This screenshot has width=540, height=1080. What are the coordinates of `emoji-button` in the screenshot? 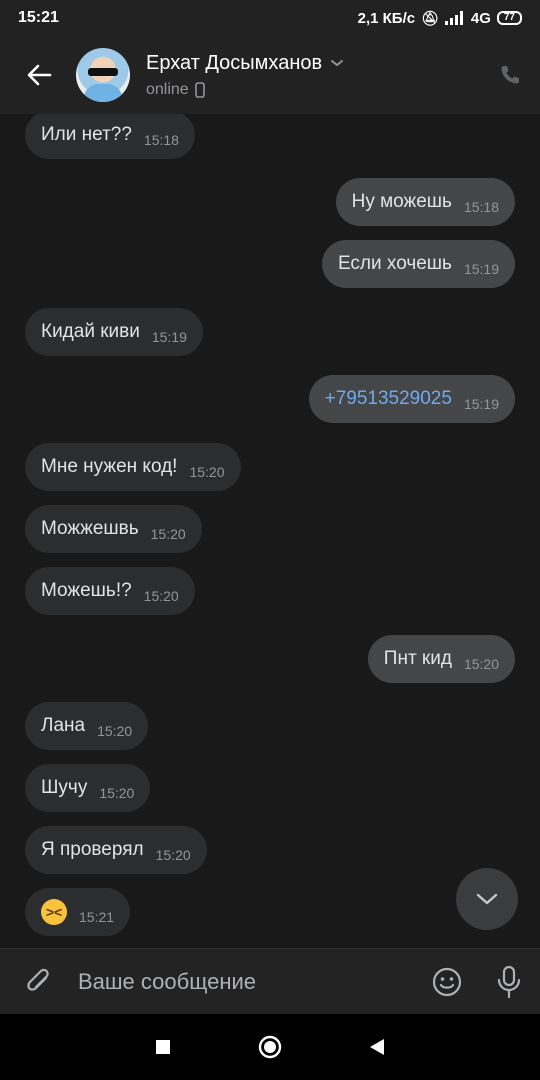 It's located at (447, 982).